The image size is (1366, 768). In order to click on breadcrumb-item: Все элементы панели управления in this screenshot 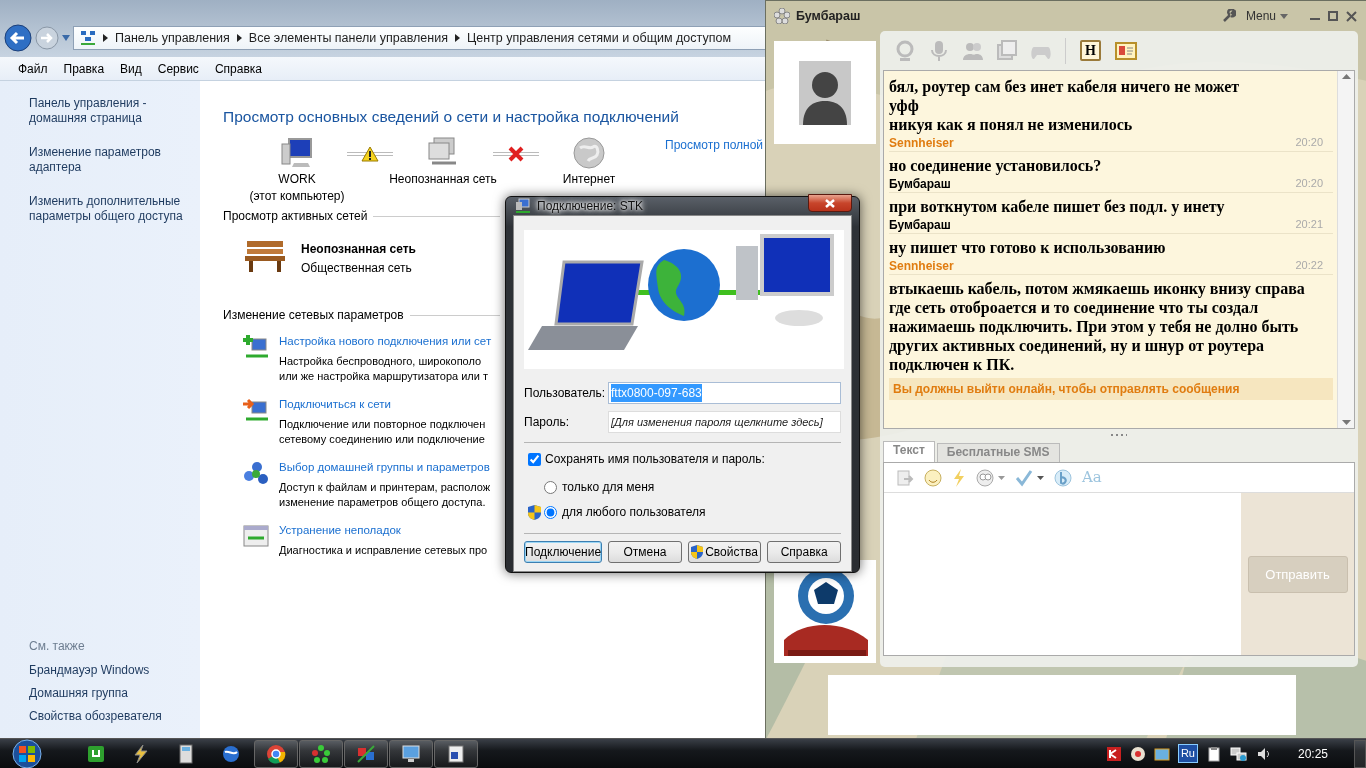, I will do `click(348, 38)`.